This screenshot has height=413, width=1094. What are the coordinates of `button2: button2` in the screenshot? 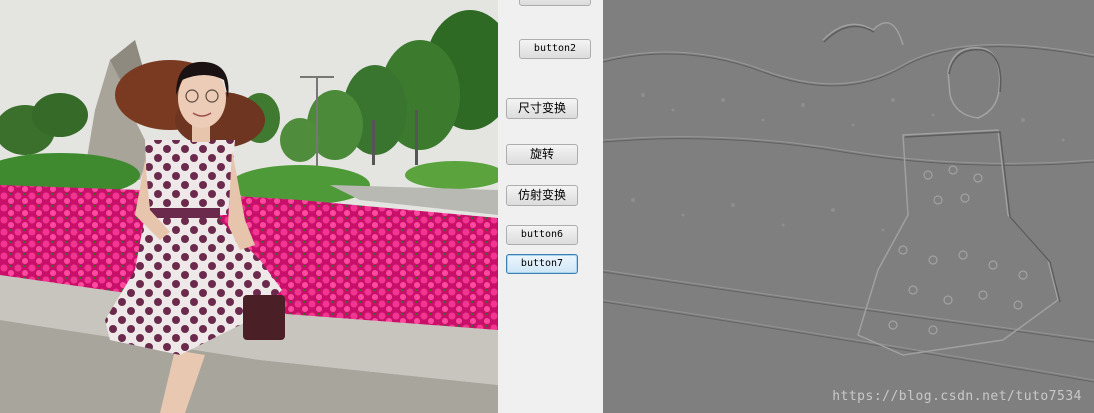 It's located at (555, 49).